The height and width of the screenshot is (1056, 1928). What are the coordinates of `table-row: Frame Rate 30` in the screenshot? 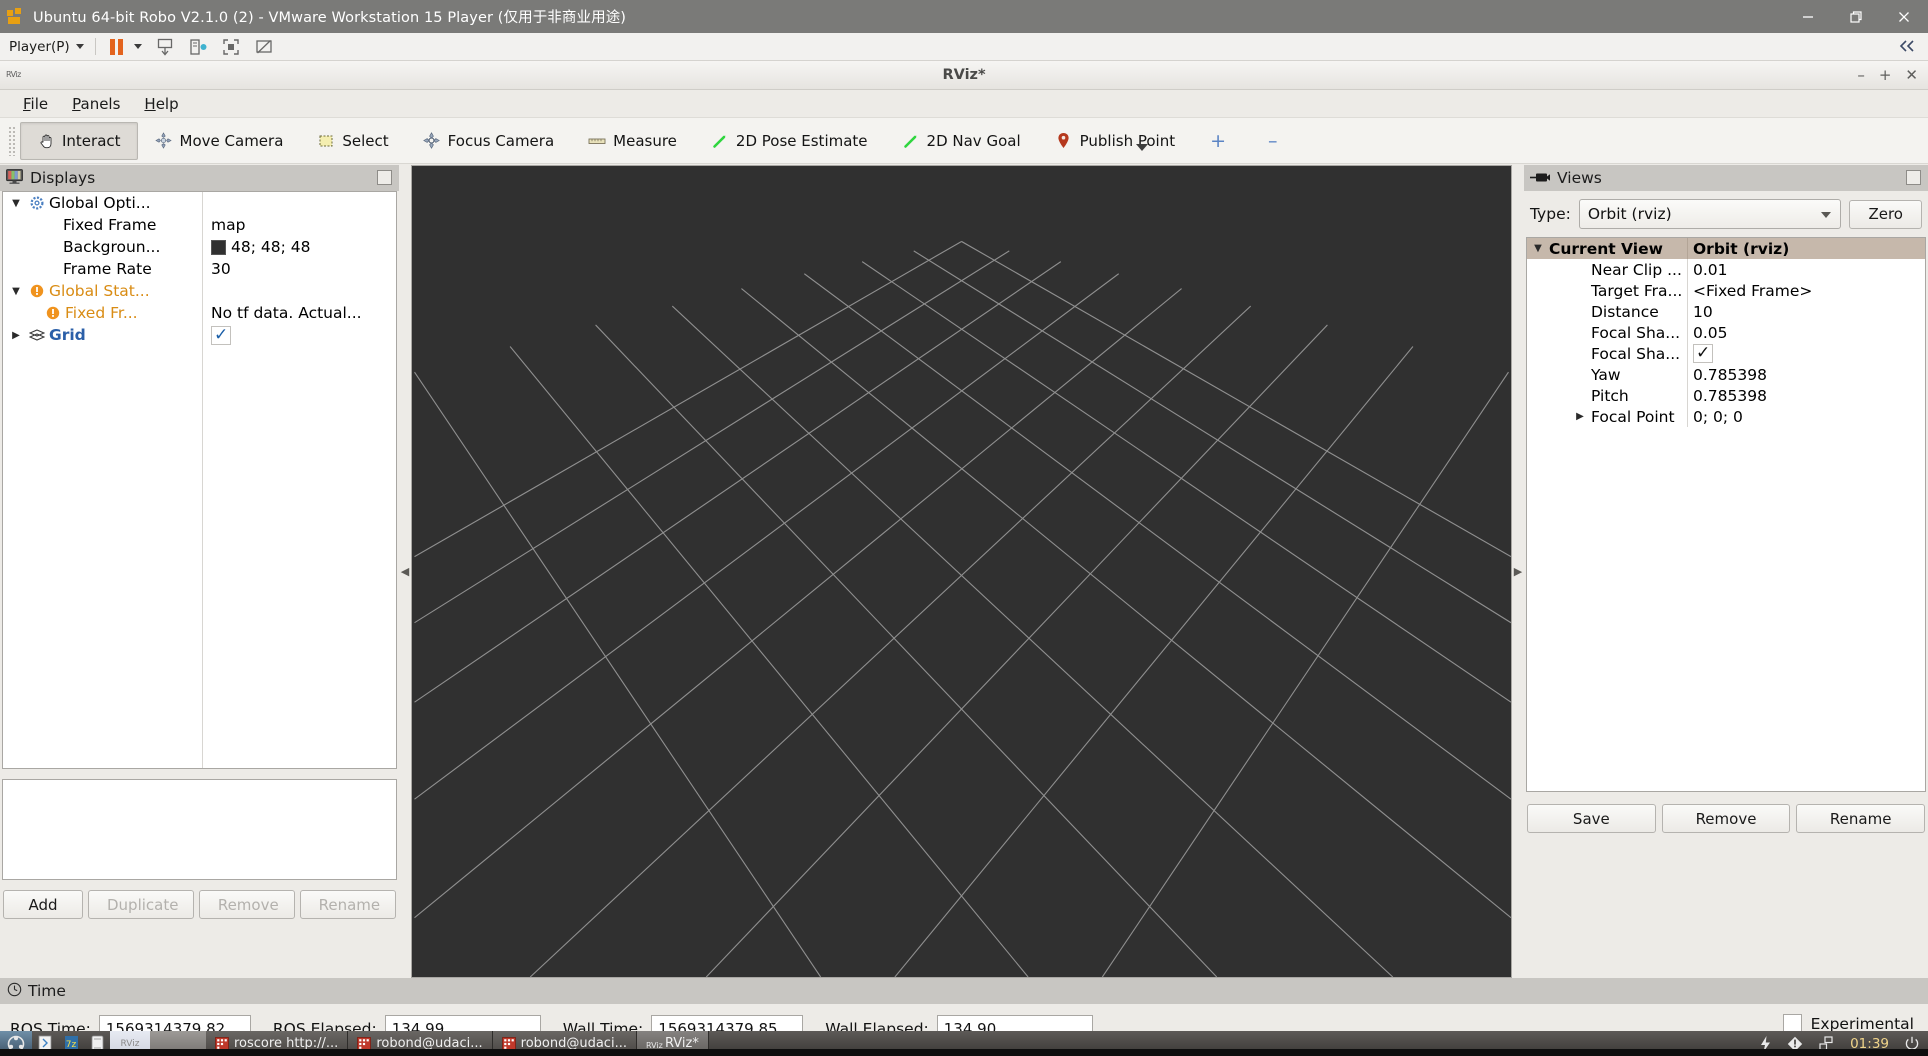 It's located at (199, 269).